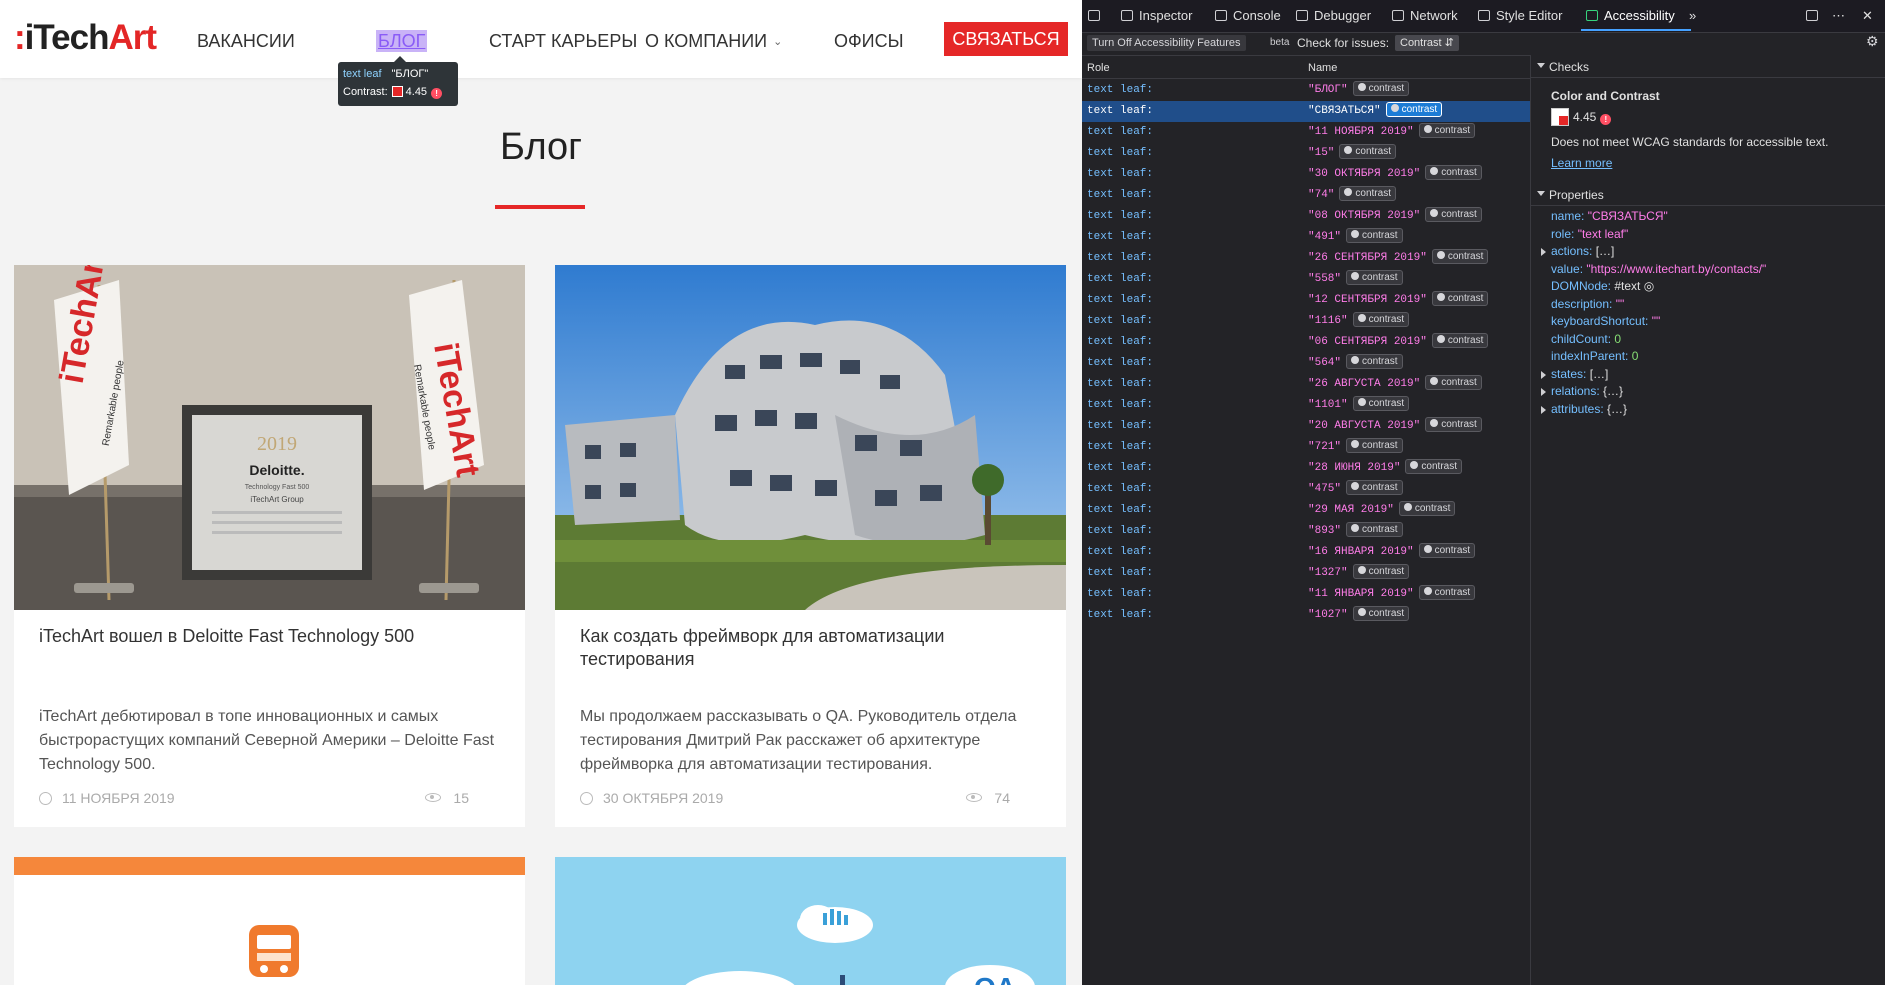 The width and height of the screenshot is (1885, 985). I want to click on tree-row: text leaf: "06 СЕНТЯБРЯ 2019" contrast, so click(1306, 342).